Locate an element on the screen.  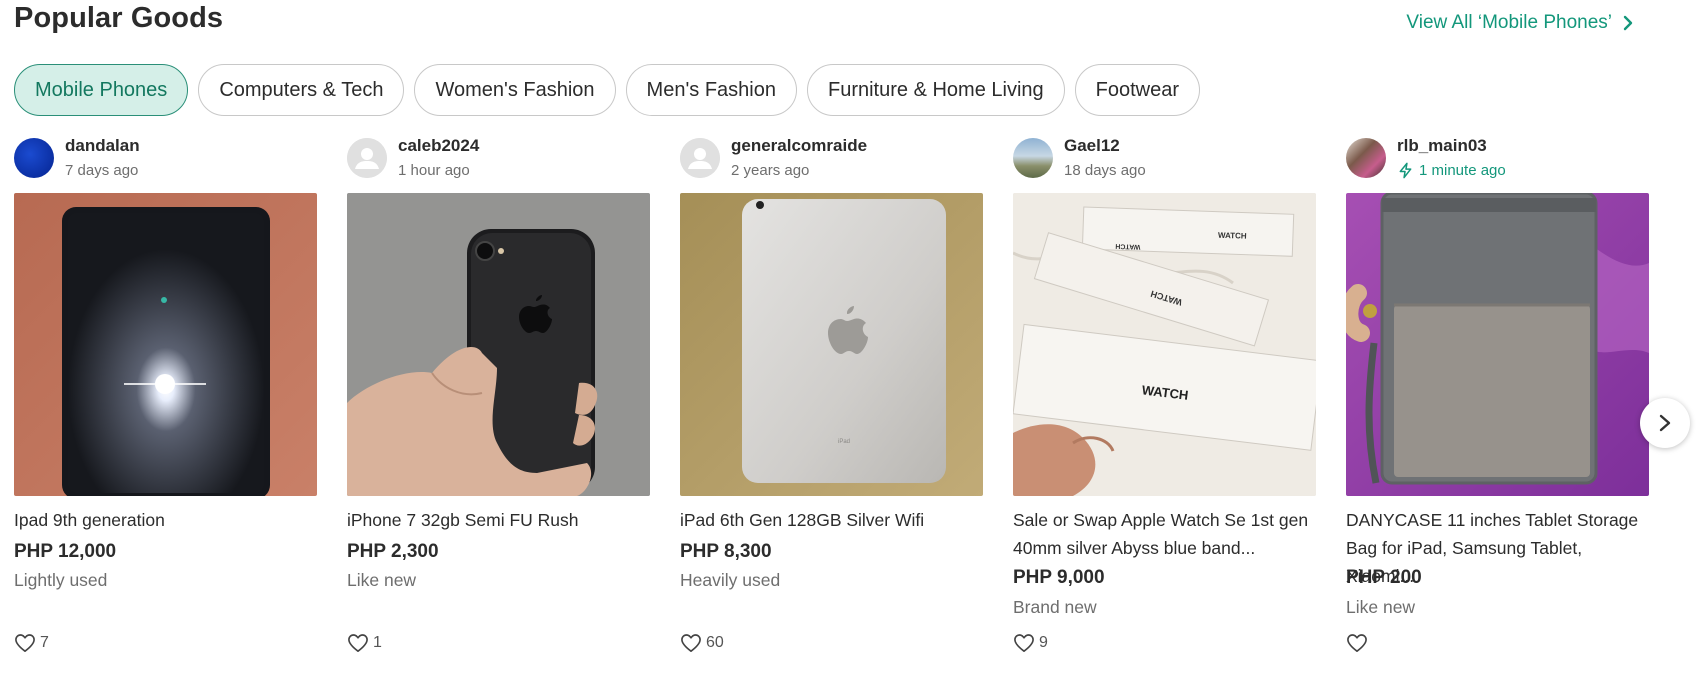
listing-time: 18 days ago is located at coordinates (1105, 170).